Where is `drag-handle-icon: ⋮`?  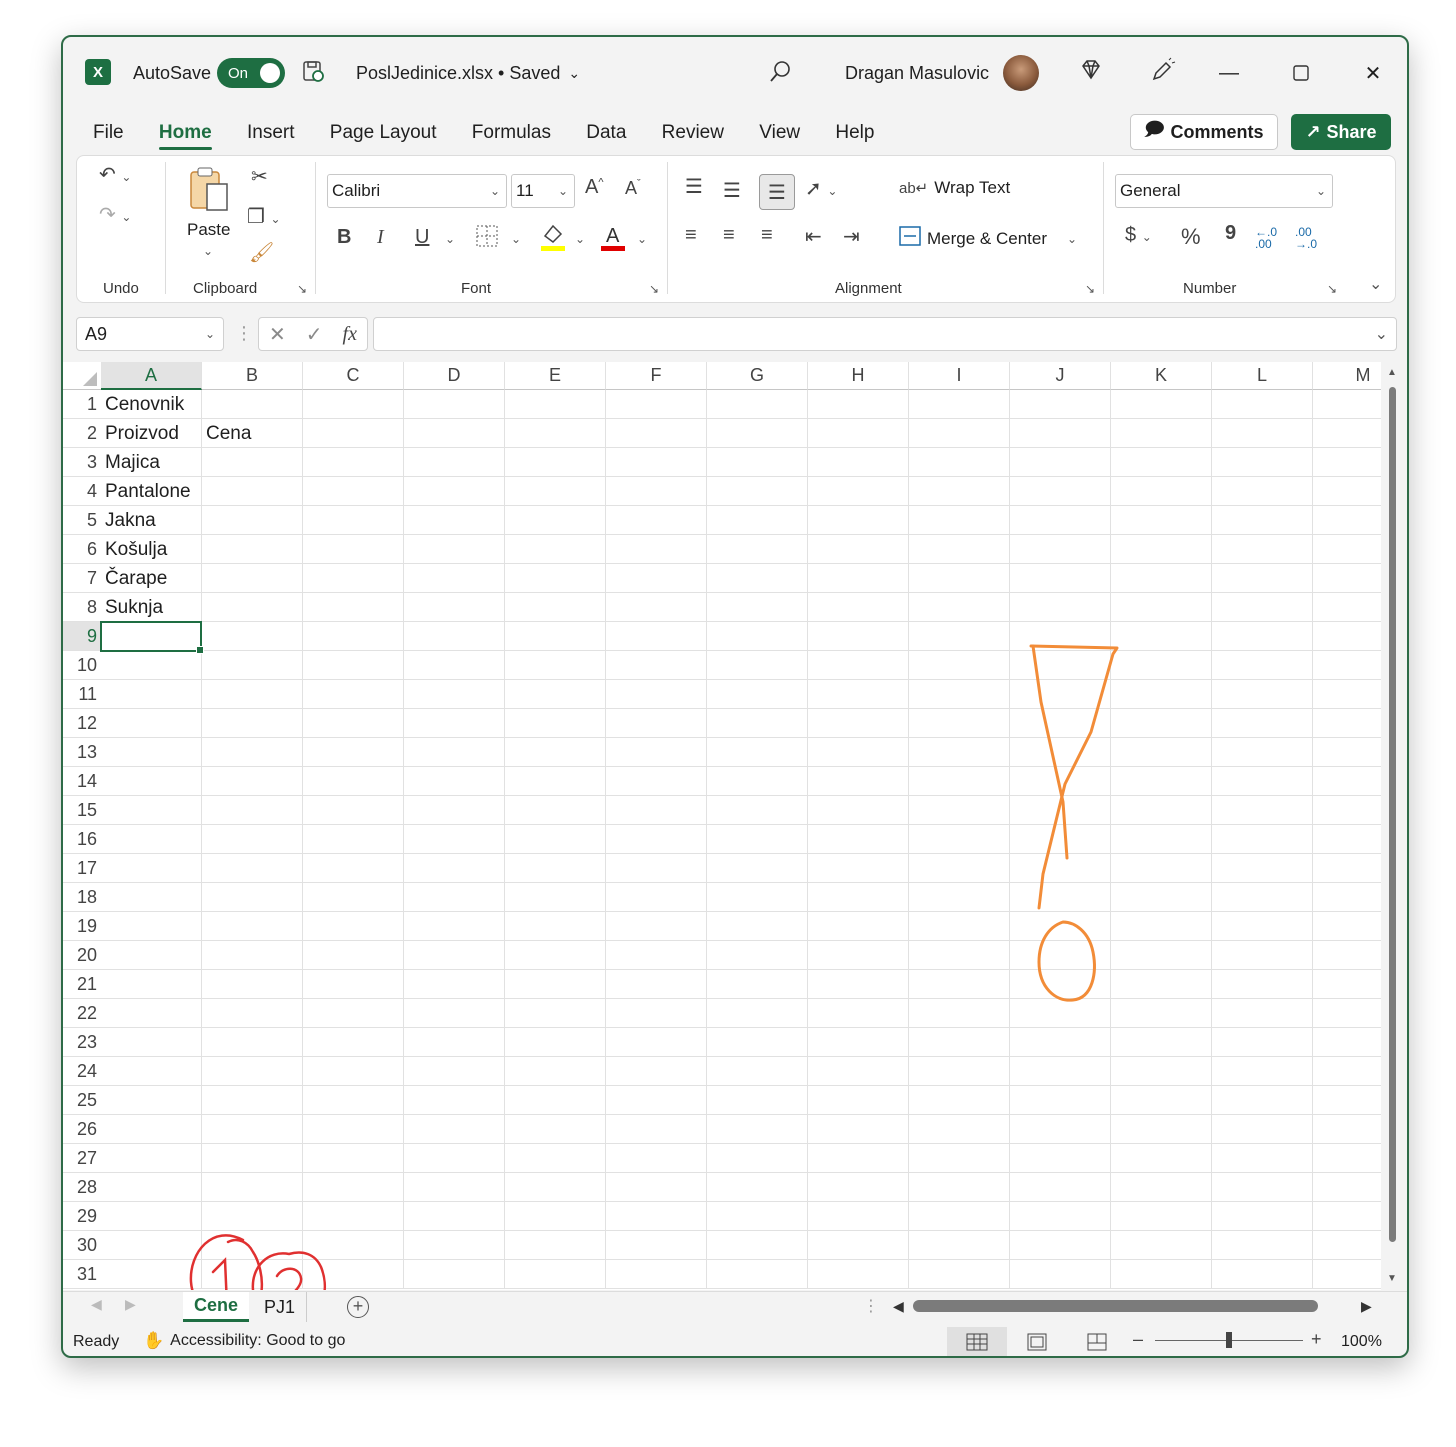 drag-handle-icon: ⋮ is located at coordinates (244, 333).